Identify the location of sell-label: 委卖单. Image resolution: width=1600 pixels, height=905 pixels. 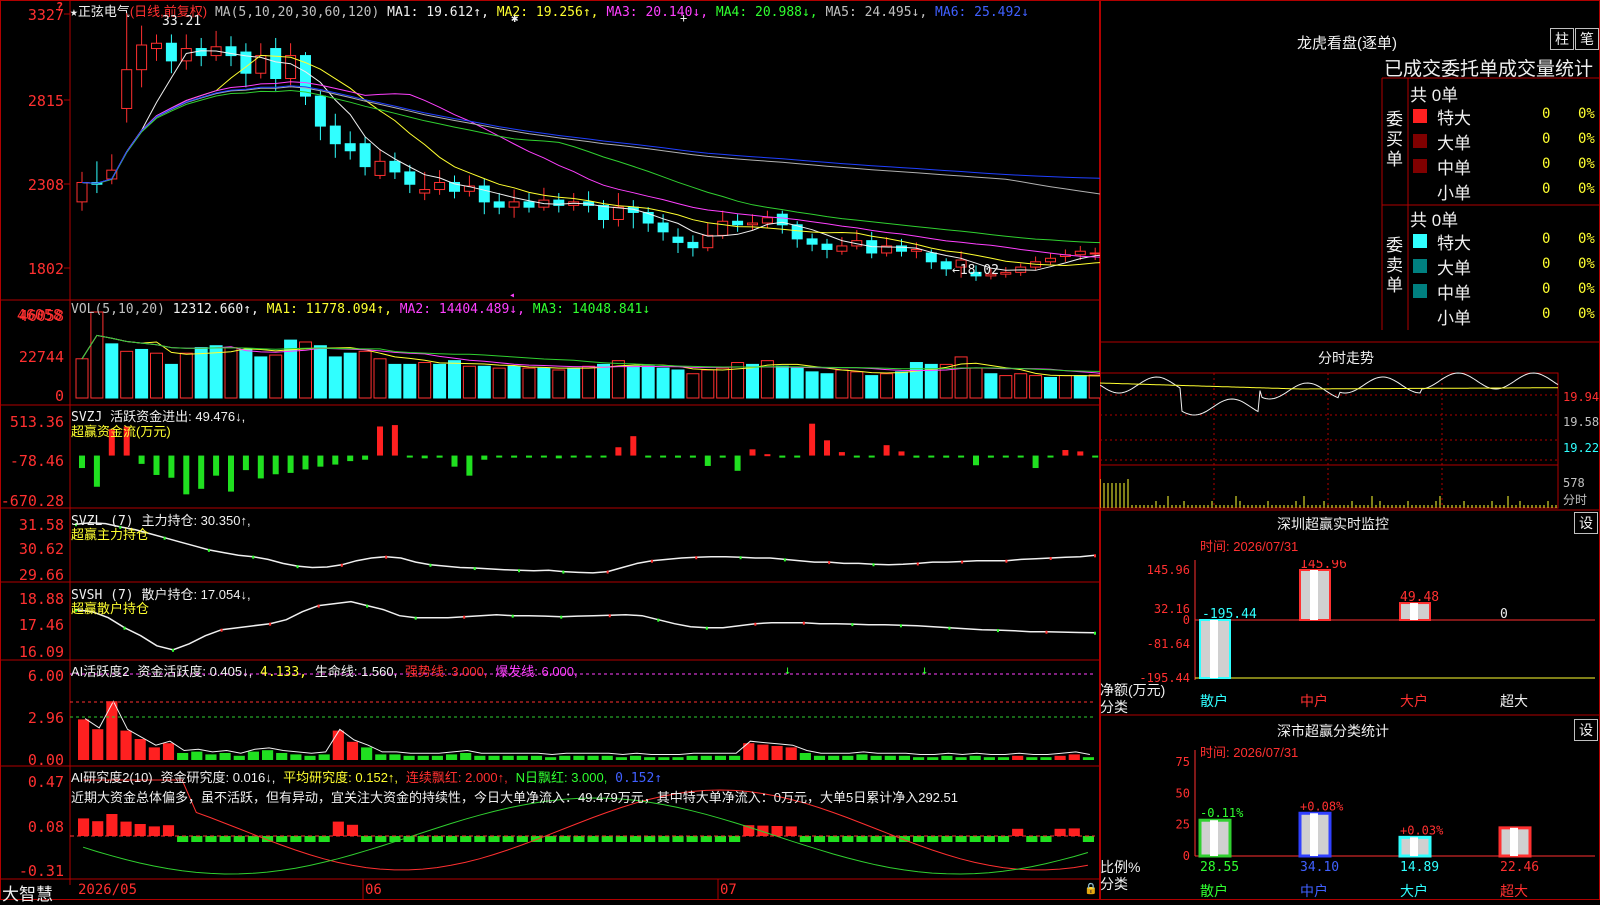
(1394, 265).